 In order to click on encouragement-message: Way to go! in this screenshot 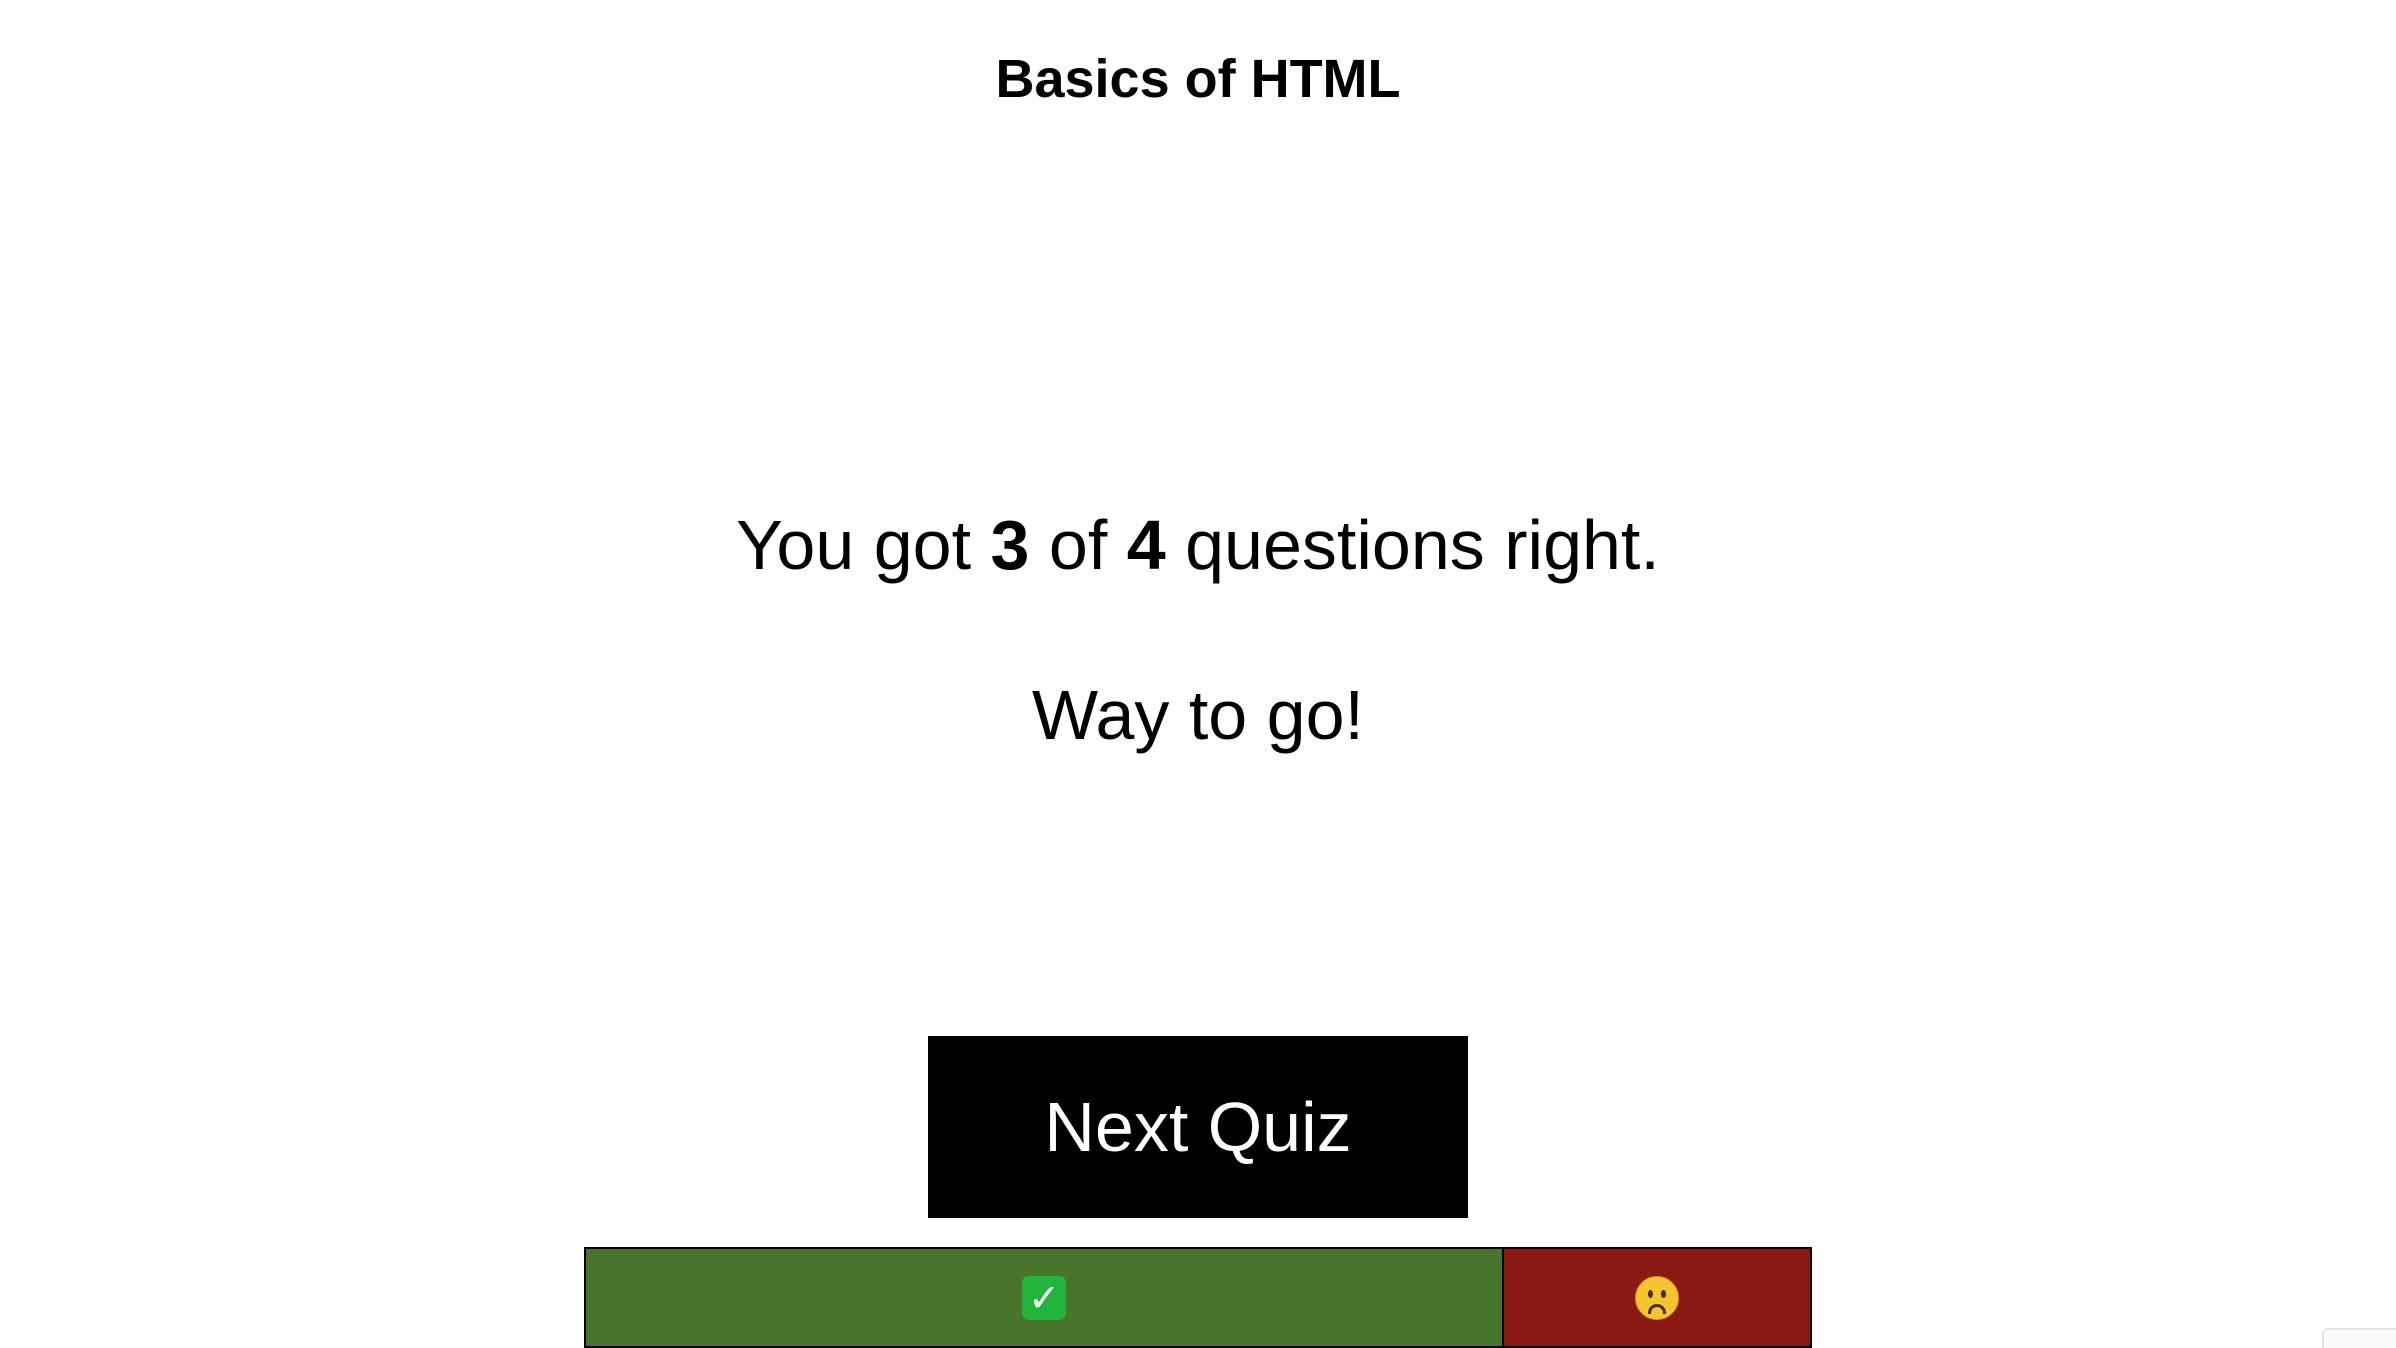, I will do `click(1198, 715)`.